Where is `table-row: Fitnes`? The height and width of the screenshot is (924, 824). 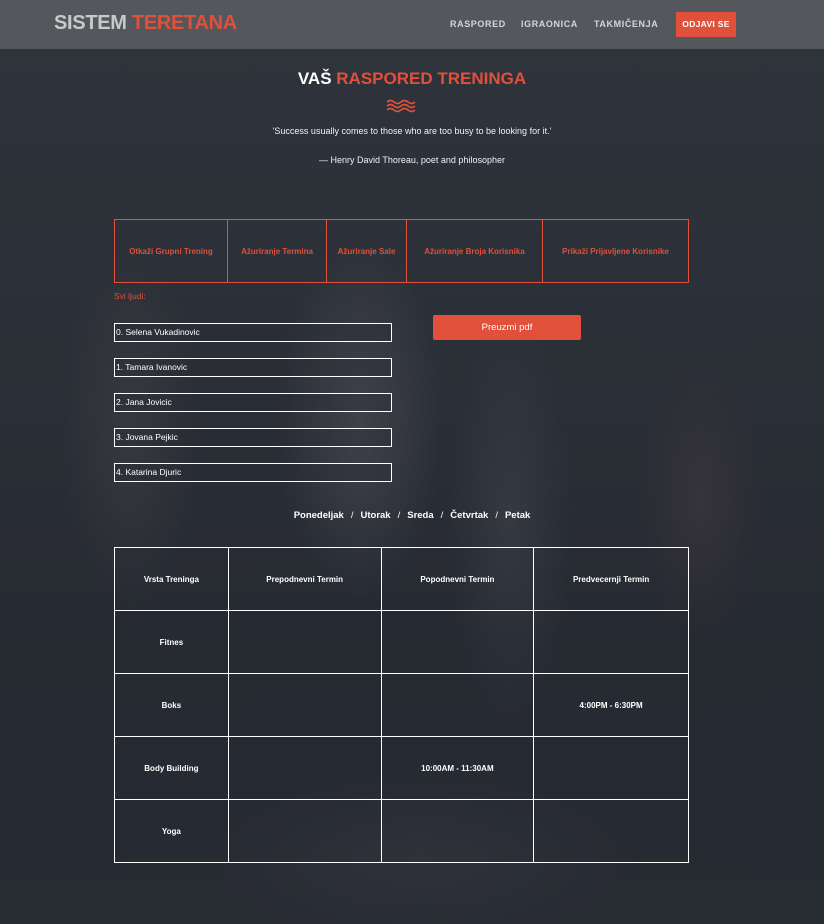 table-row: Fitnes is located at coordinates (401, 642).